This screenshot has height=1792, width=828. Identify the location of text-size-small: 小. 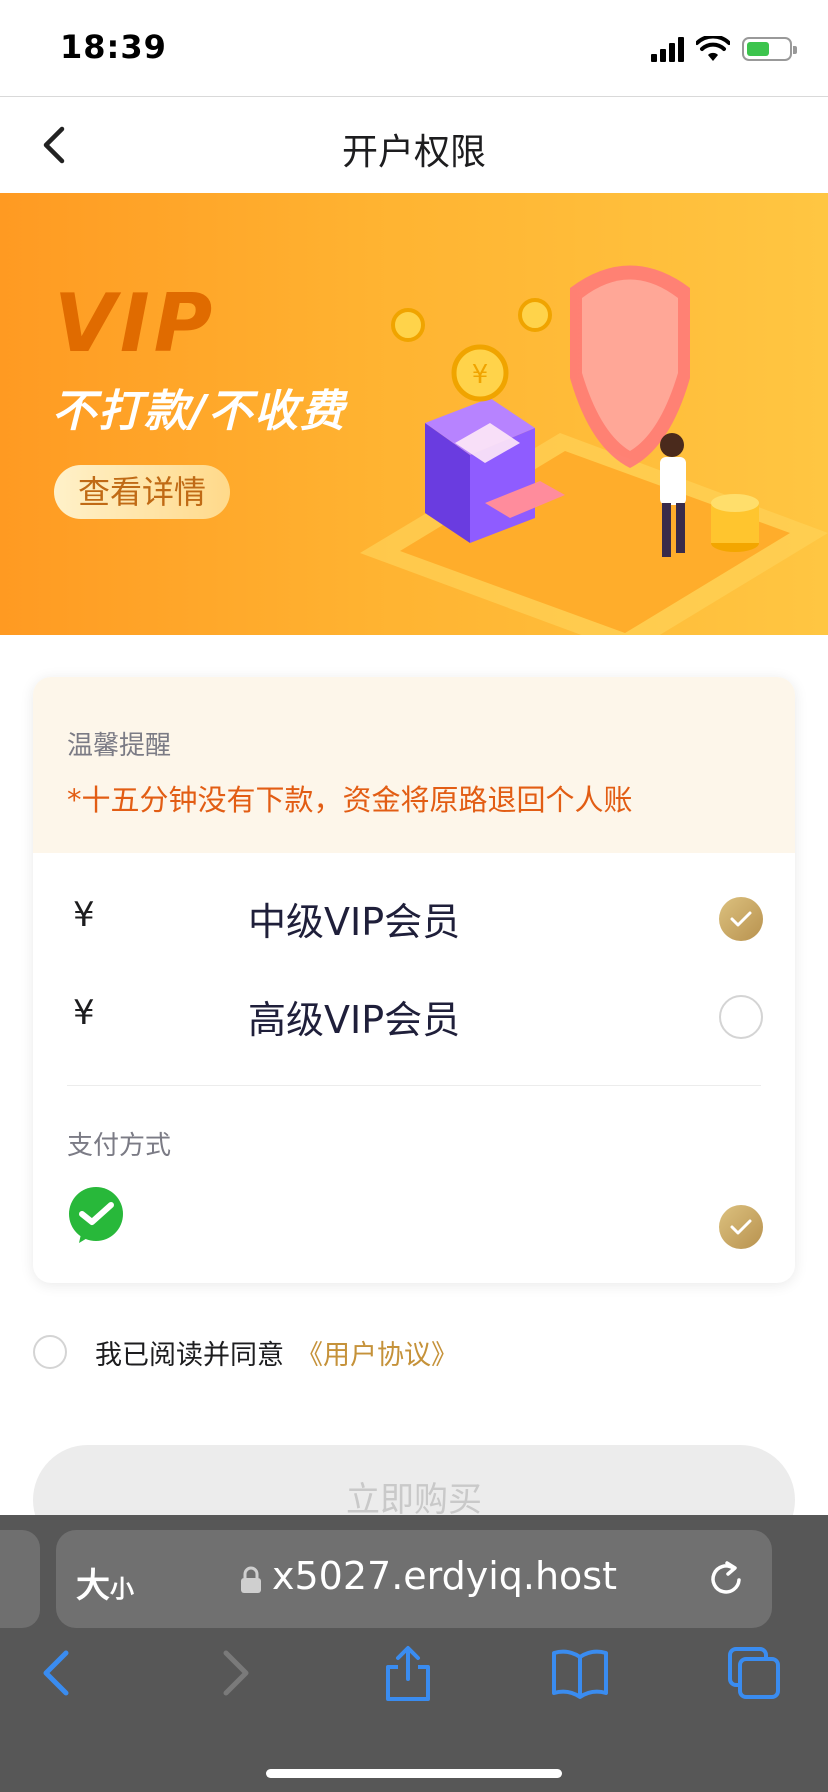
(122, 1589).